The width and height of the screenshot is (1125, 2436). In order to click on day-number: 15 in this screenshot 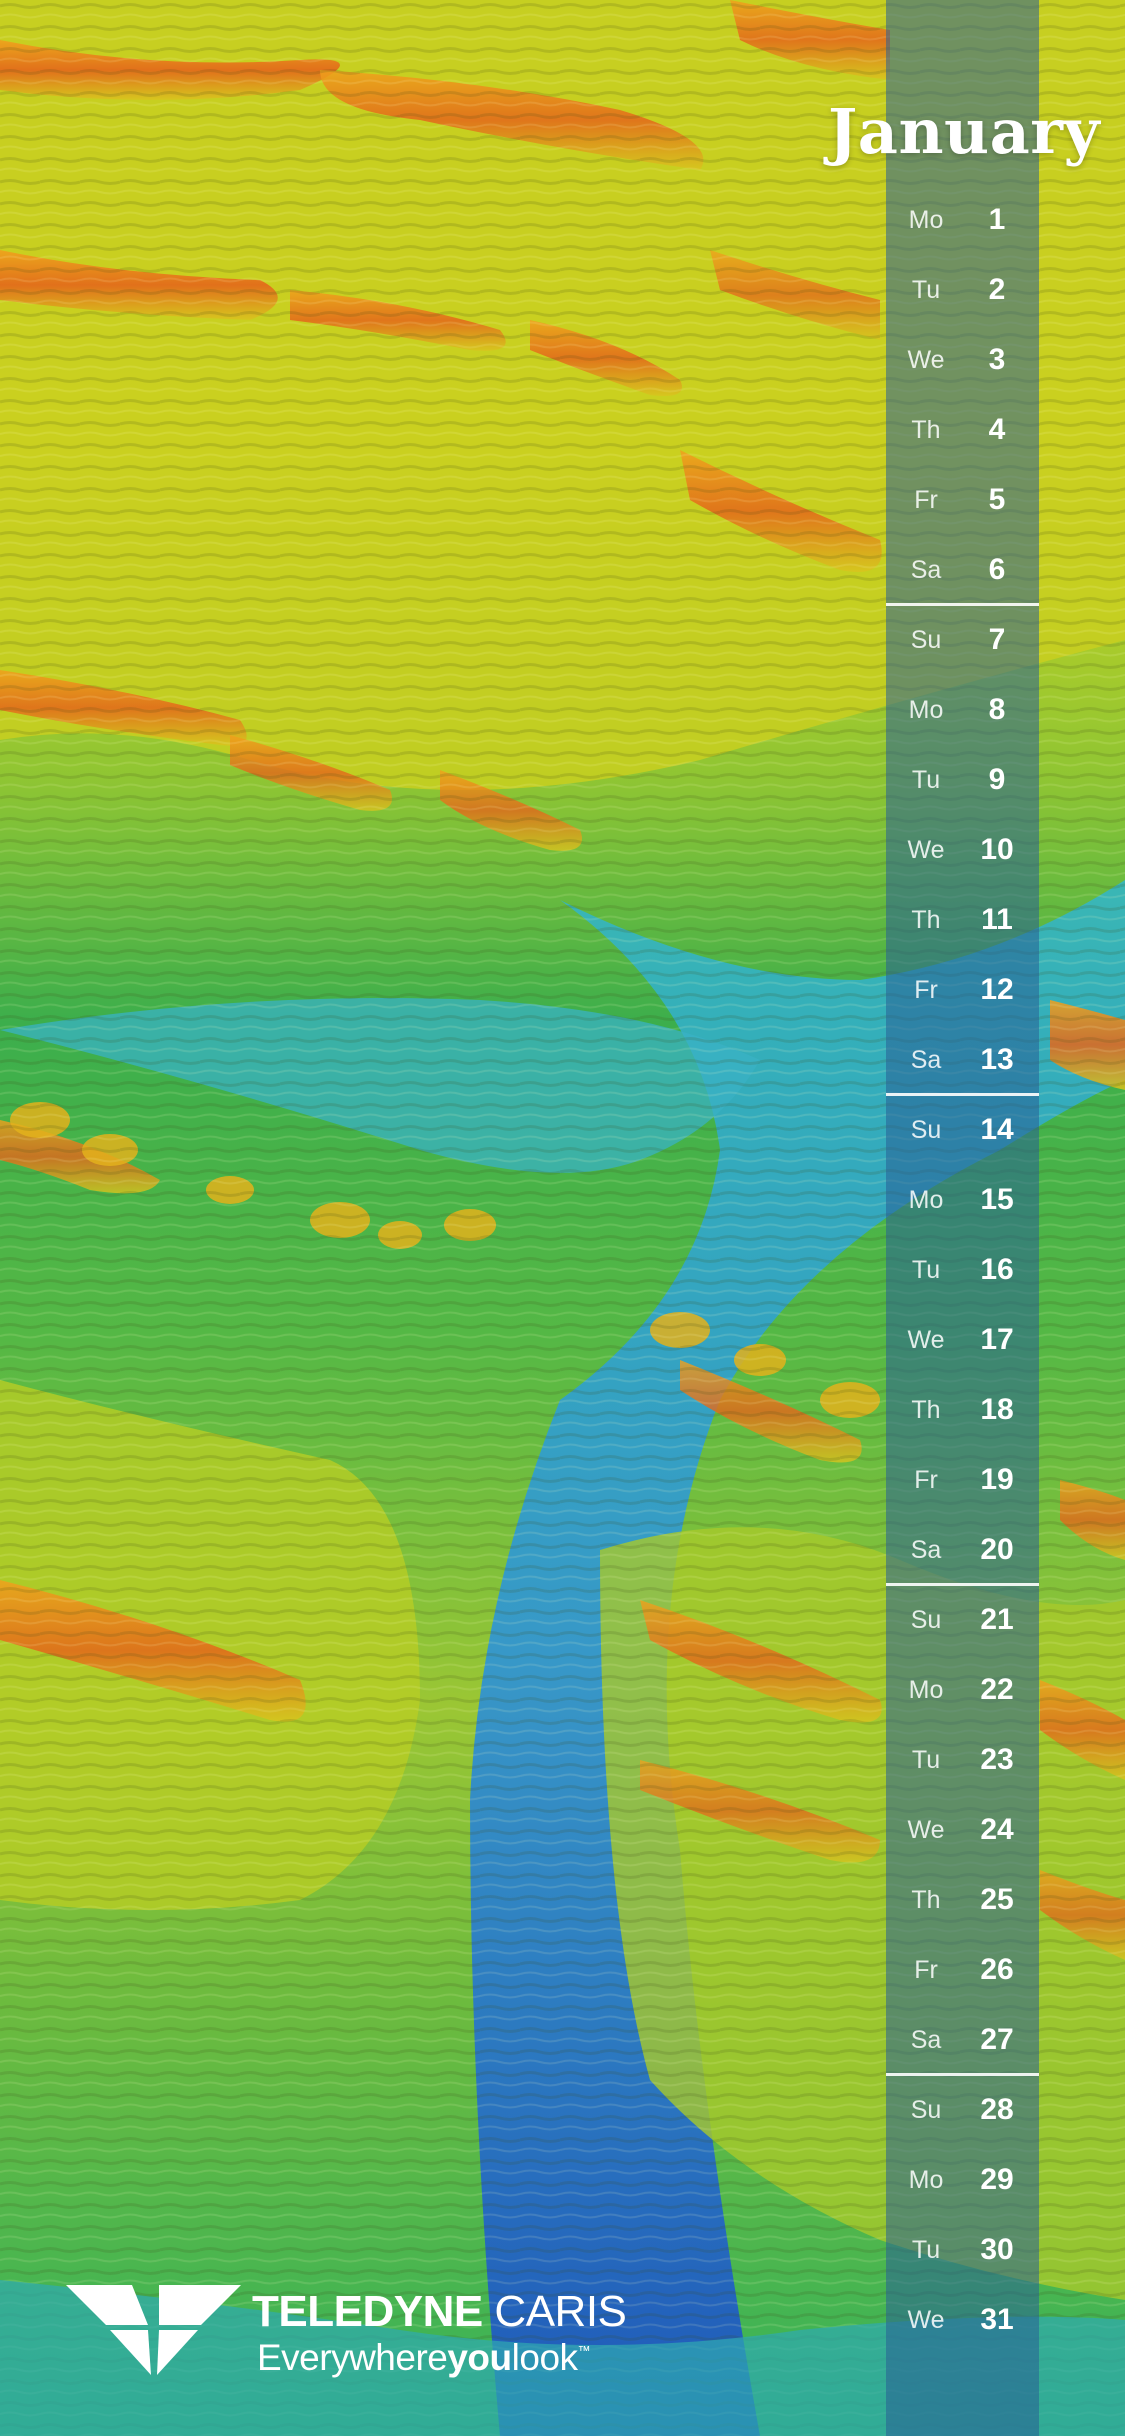, I will do `click(997, 1199)`.